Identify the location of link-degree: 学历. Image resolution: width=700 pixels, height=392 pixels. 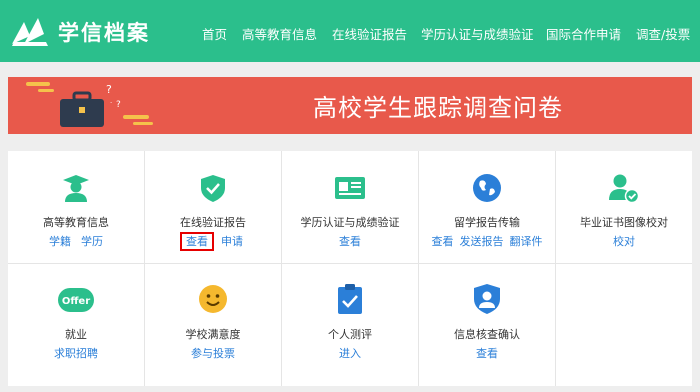
(92, 241).